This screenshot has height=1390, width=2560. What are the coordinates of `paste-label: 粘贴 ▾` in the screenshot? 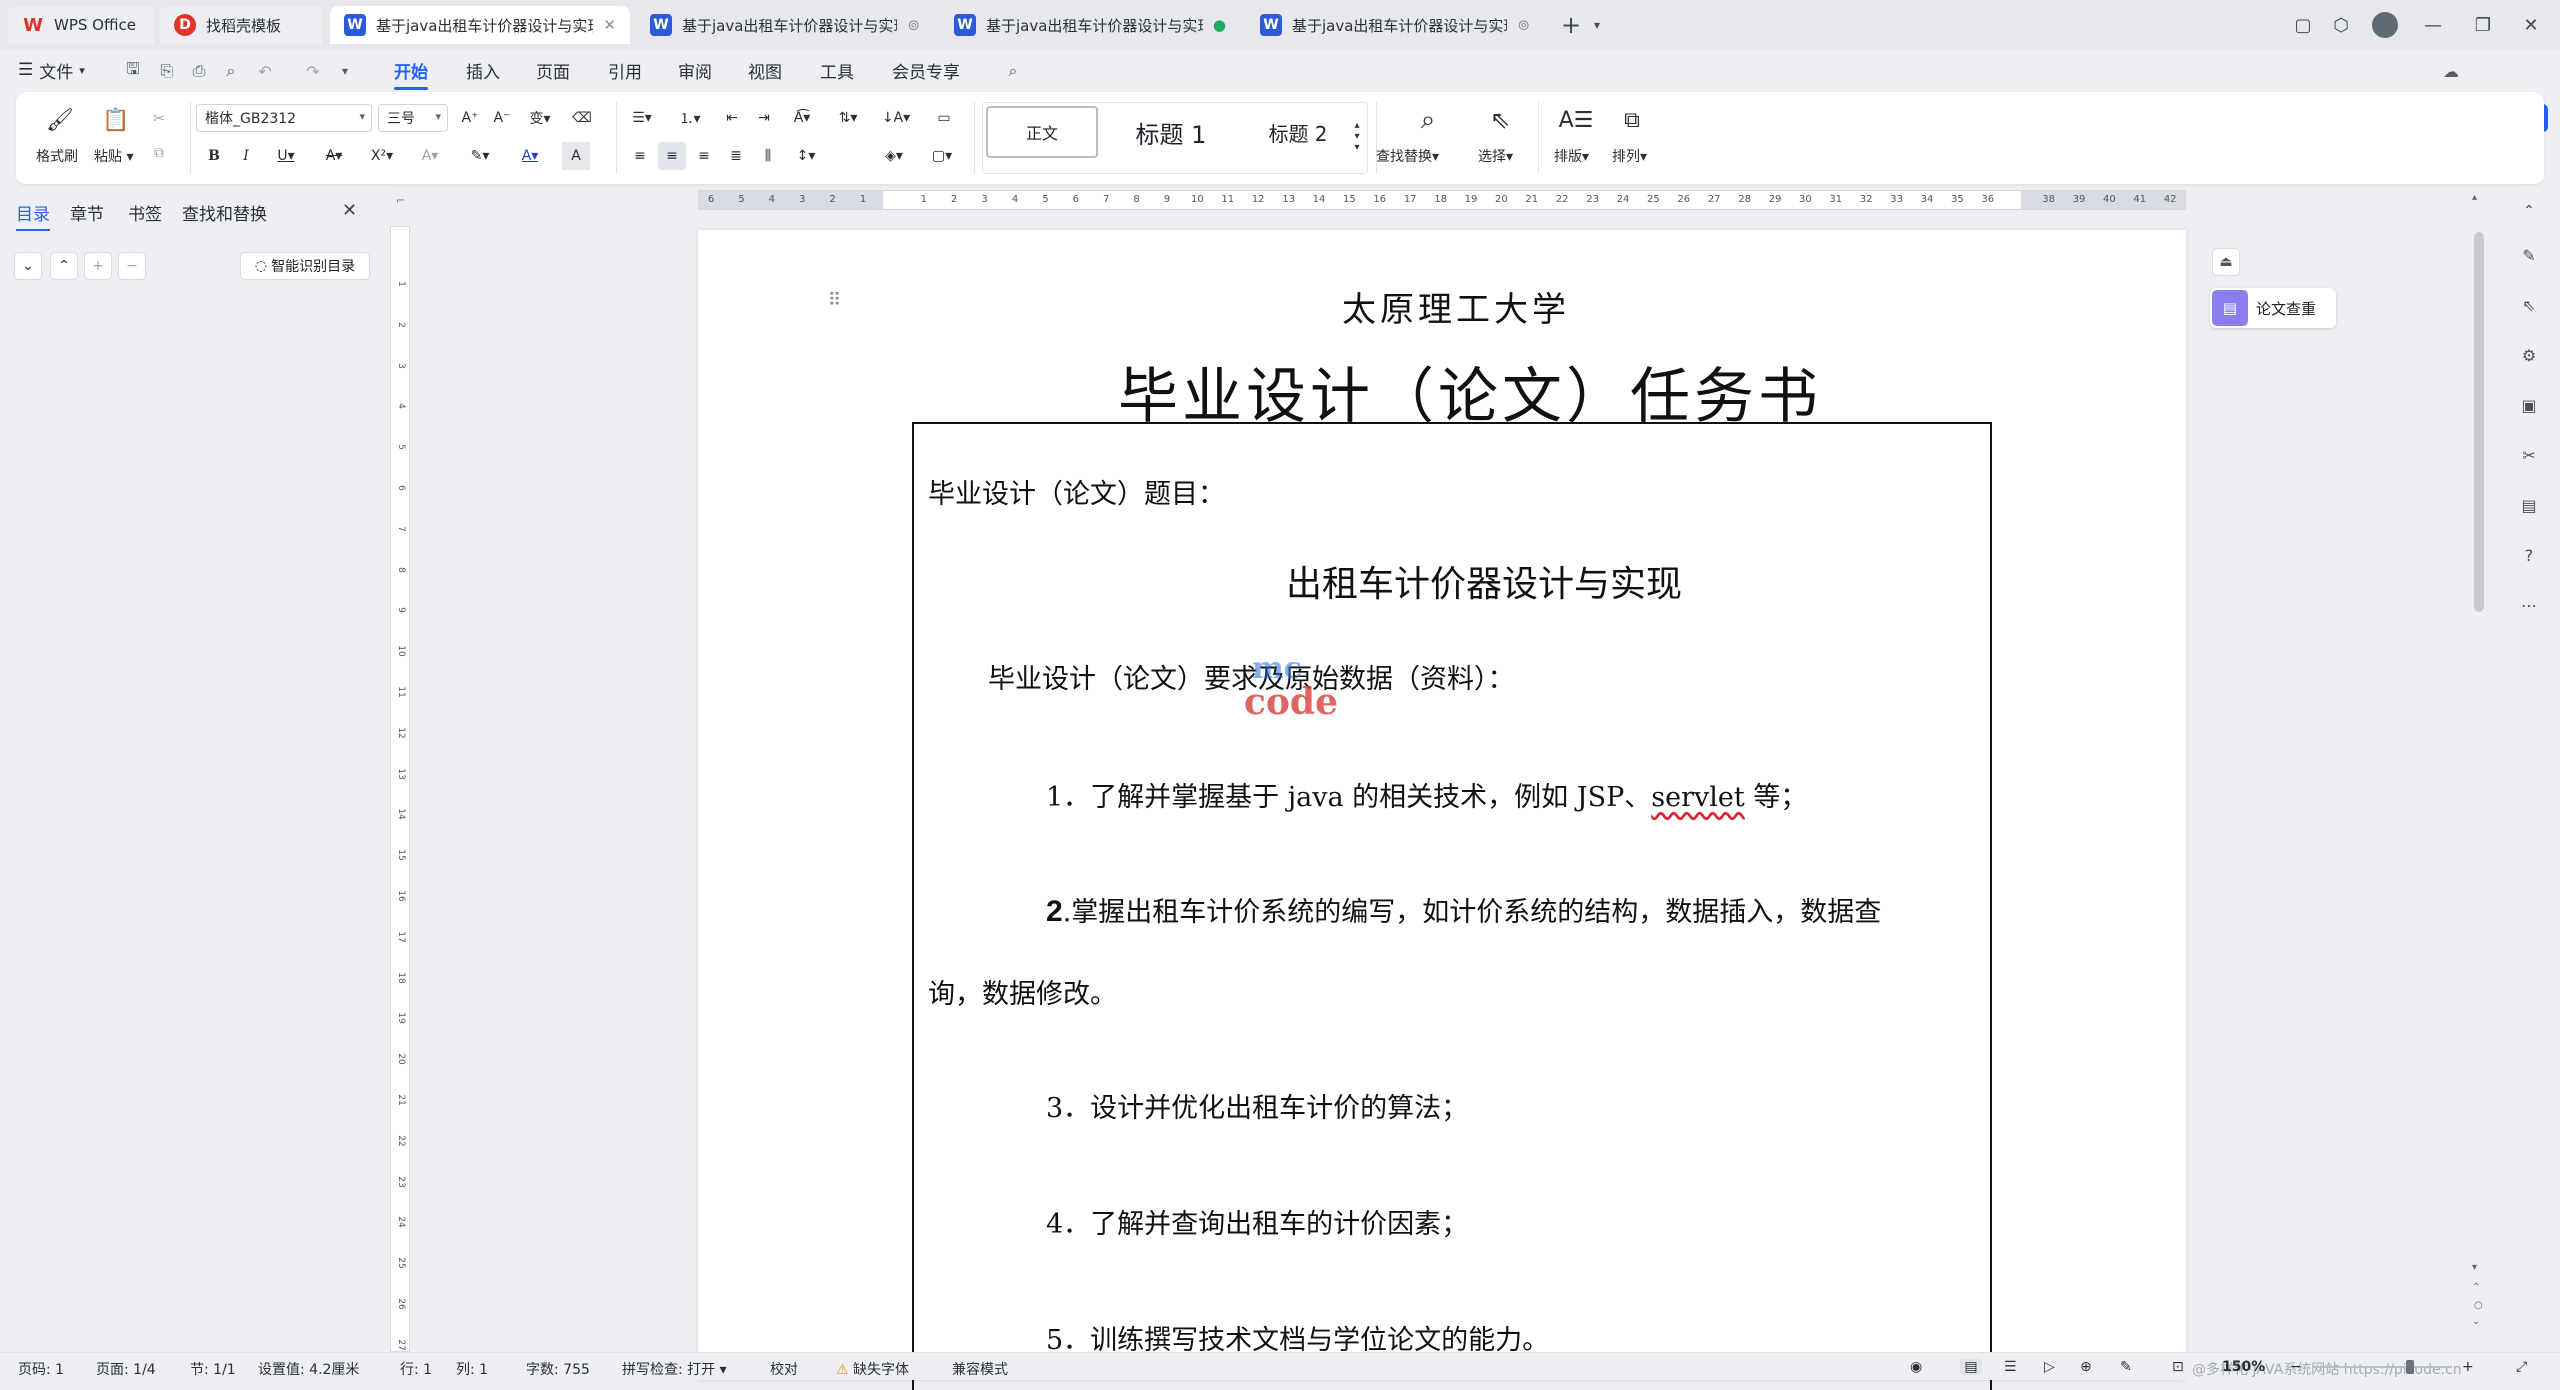 It's located at (113, 156).